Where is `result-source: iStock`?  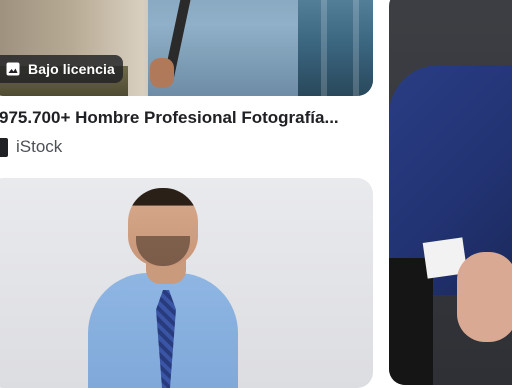
result-source: iStock is located at coordinates (31, 147).